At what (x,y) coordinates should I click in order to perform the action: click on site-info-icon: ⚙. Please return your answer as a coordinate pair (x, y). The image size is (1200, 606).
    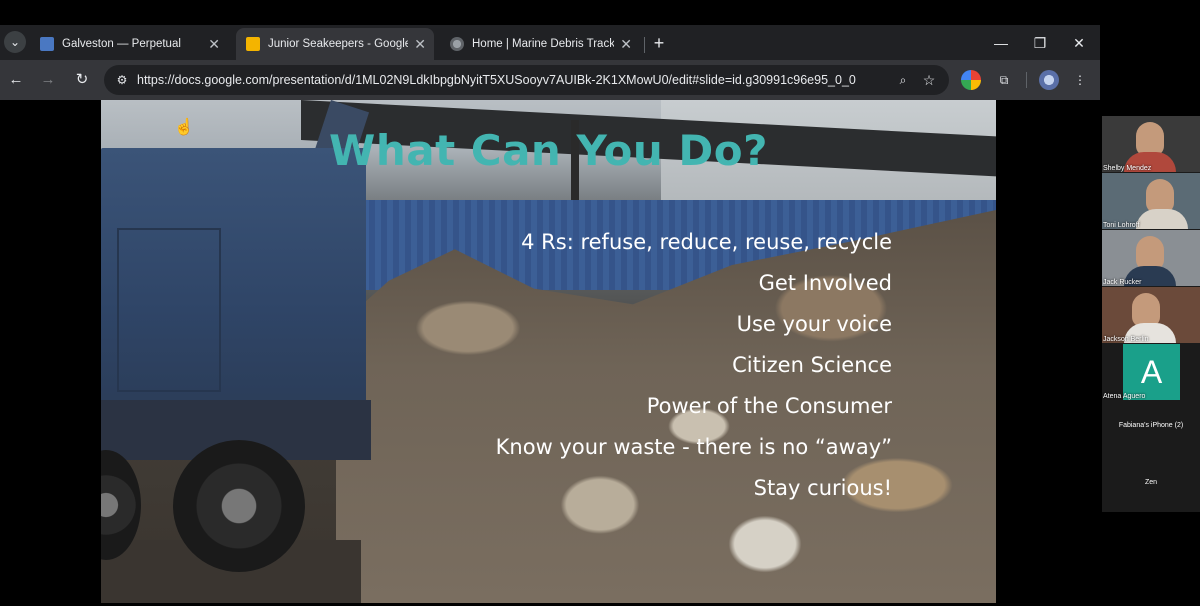
    Looking at the image, I should click on (122, 80).